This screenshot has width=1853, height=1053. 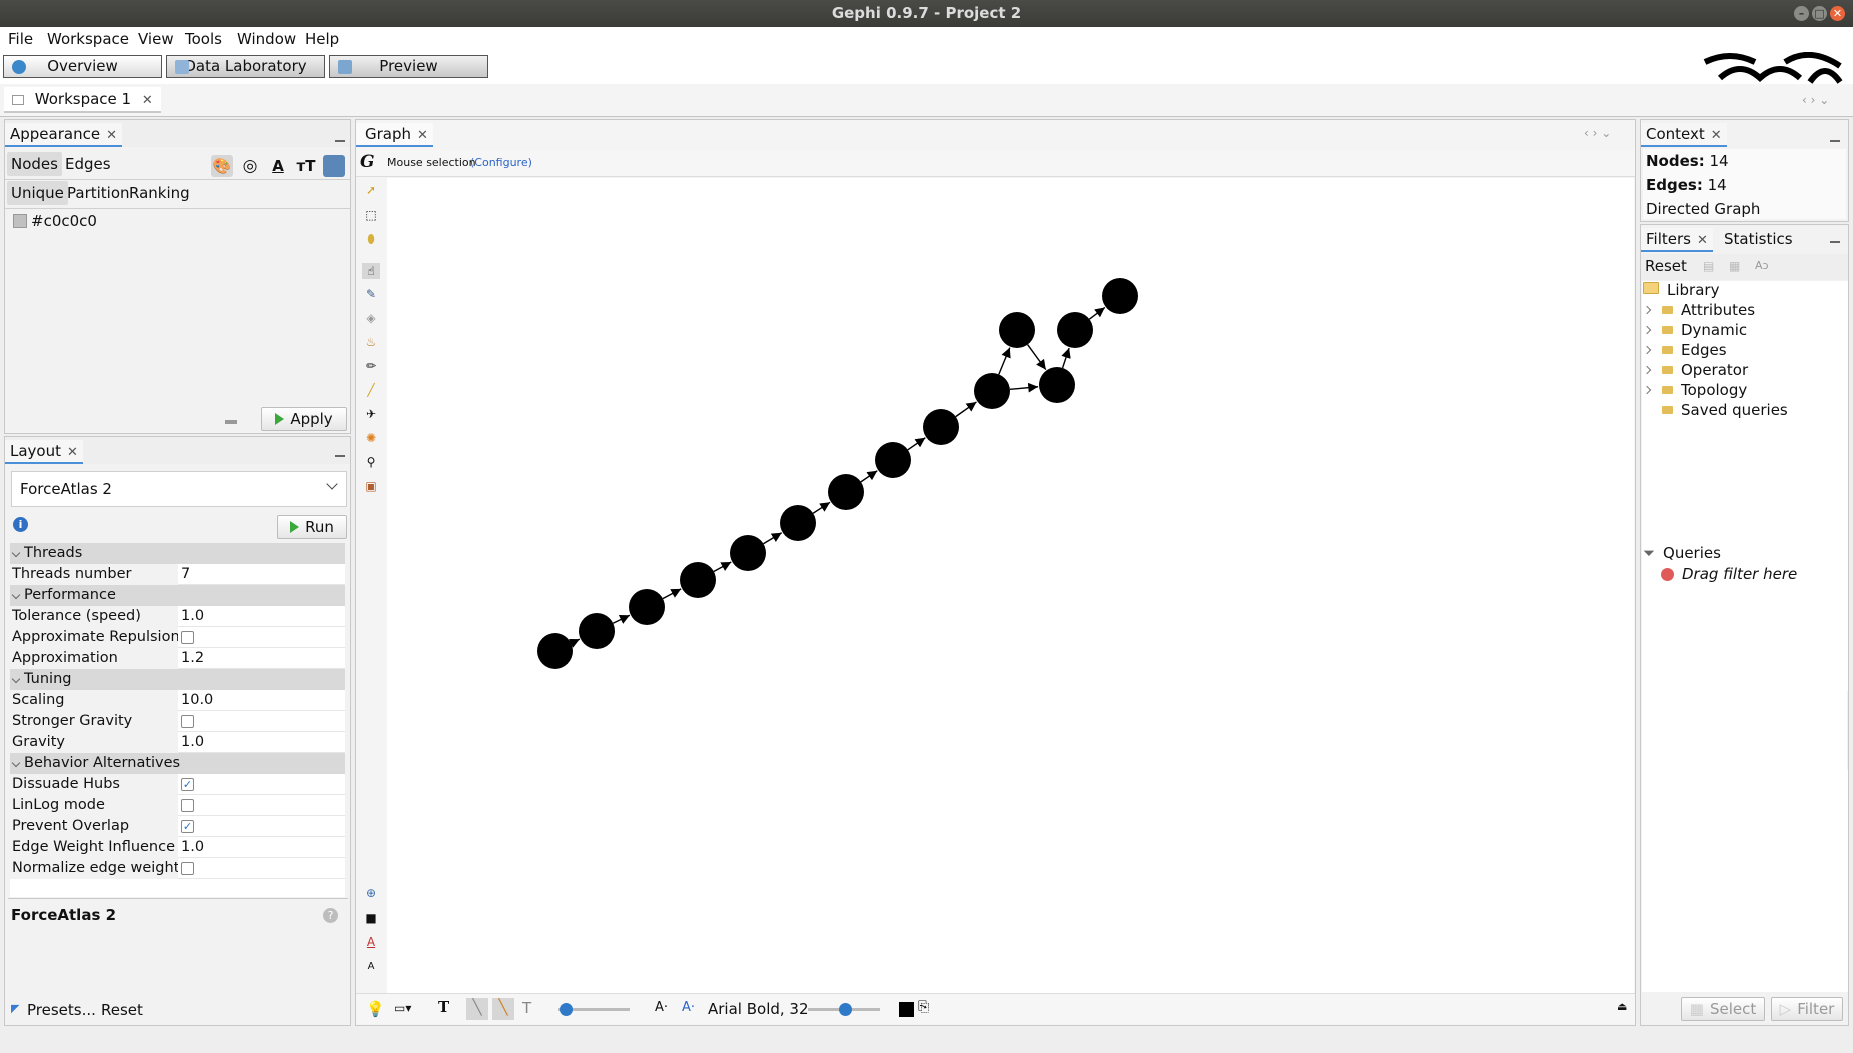 What do you see at coordinates (250, 166) in the screenshot?
I see `size-icon: ◎` at bounding box center [250, 166].